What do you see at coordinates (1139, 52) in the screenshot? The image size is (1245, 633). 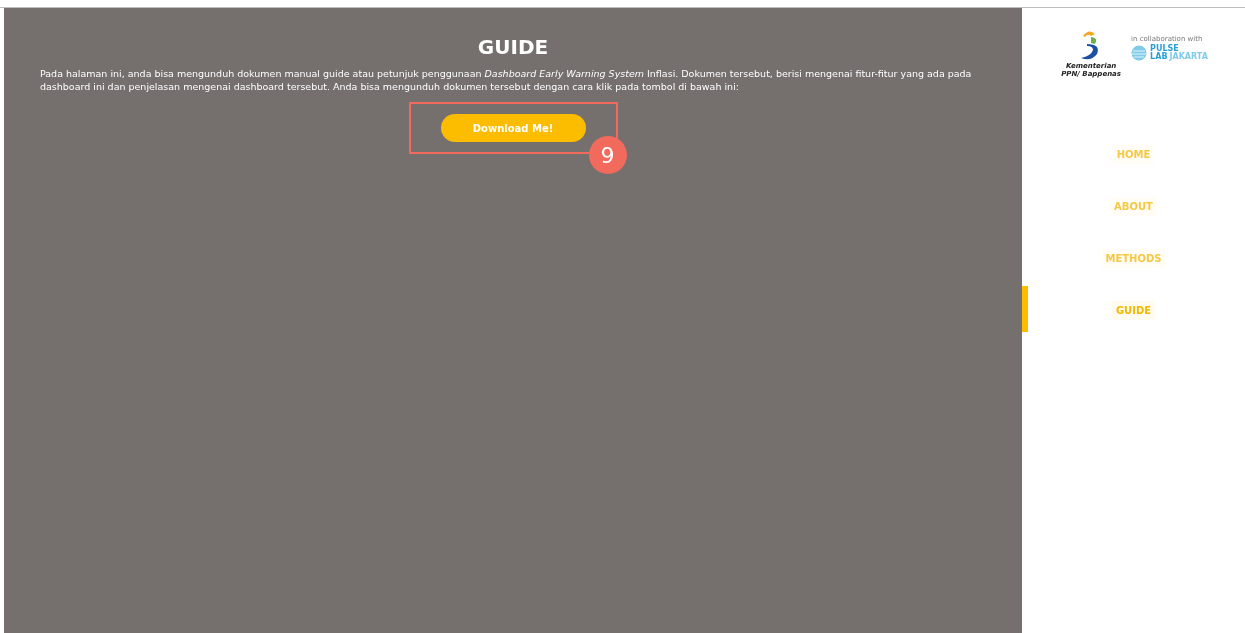 I see `globe-icon` at bounding box center [1139, 52].